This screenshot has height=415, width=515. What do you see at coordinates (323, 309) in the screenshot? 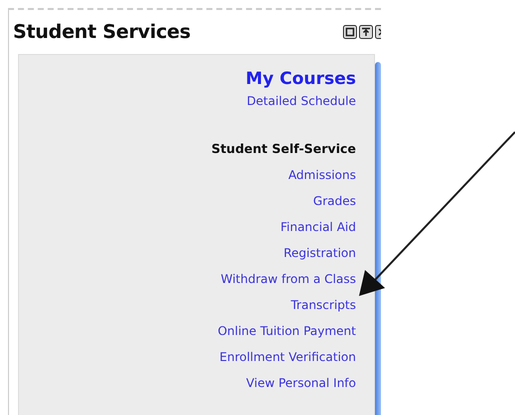
I see `menu-link: Transcripts` at bounding box center [323, 309].